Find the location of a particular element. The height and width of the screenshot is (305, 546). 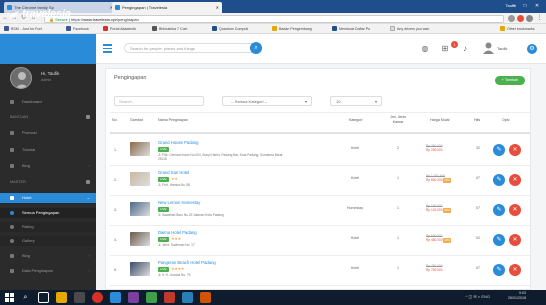

status-badge: LIVE is located at coordinates (163, 239).